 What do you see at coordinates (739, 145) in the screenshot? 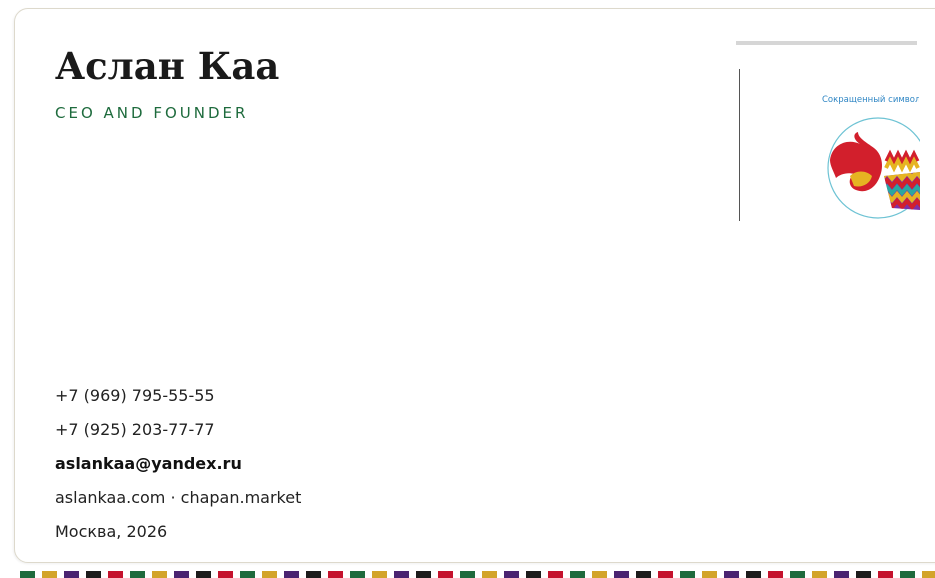
I see `vertical-divider` at bounding box center [739, 145].